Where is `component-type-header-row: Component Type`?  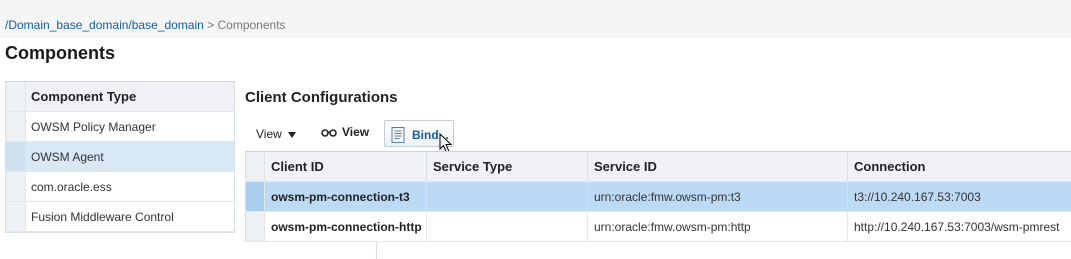 component-type-header-row: Component Type is located at coordinates (120, 97).